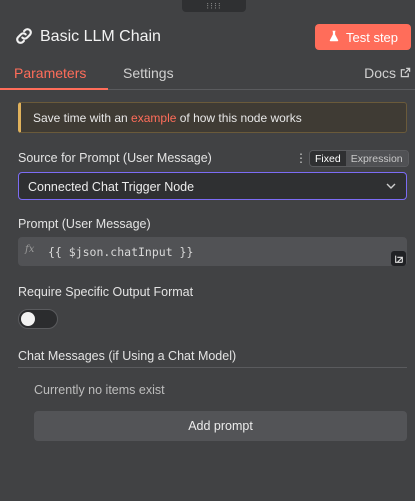 Image resolution: width=415 pixels, height=501 pixels. Describe the element at coordinates (328, 158) in the screenshot. I see `mode-fixed-option: Fixed` at that location.